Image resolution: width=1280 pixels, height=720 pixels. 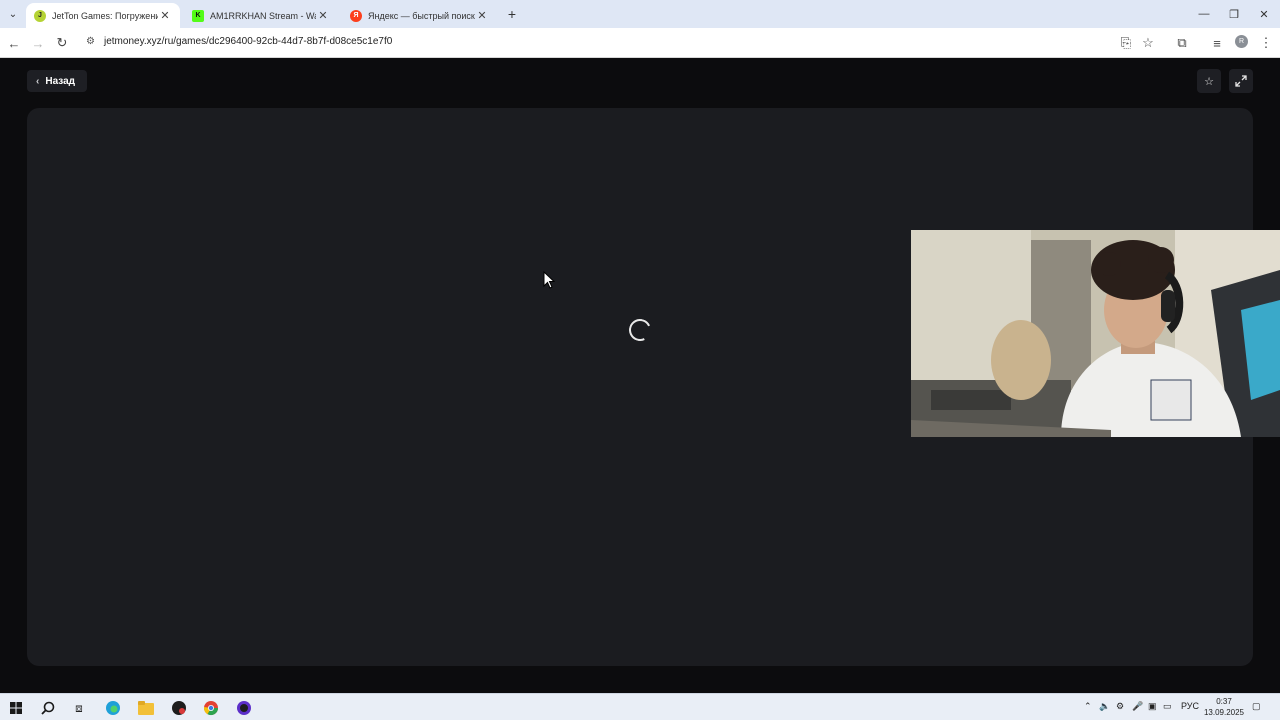 What do you see at coordinates (90, 41) in the screenshot?
I see `site-info-icon: ⚙` at bounding box center [90, 41].